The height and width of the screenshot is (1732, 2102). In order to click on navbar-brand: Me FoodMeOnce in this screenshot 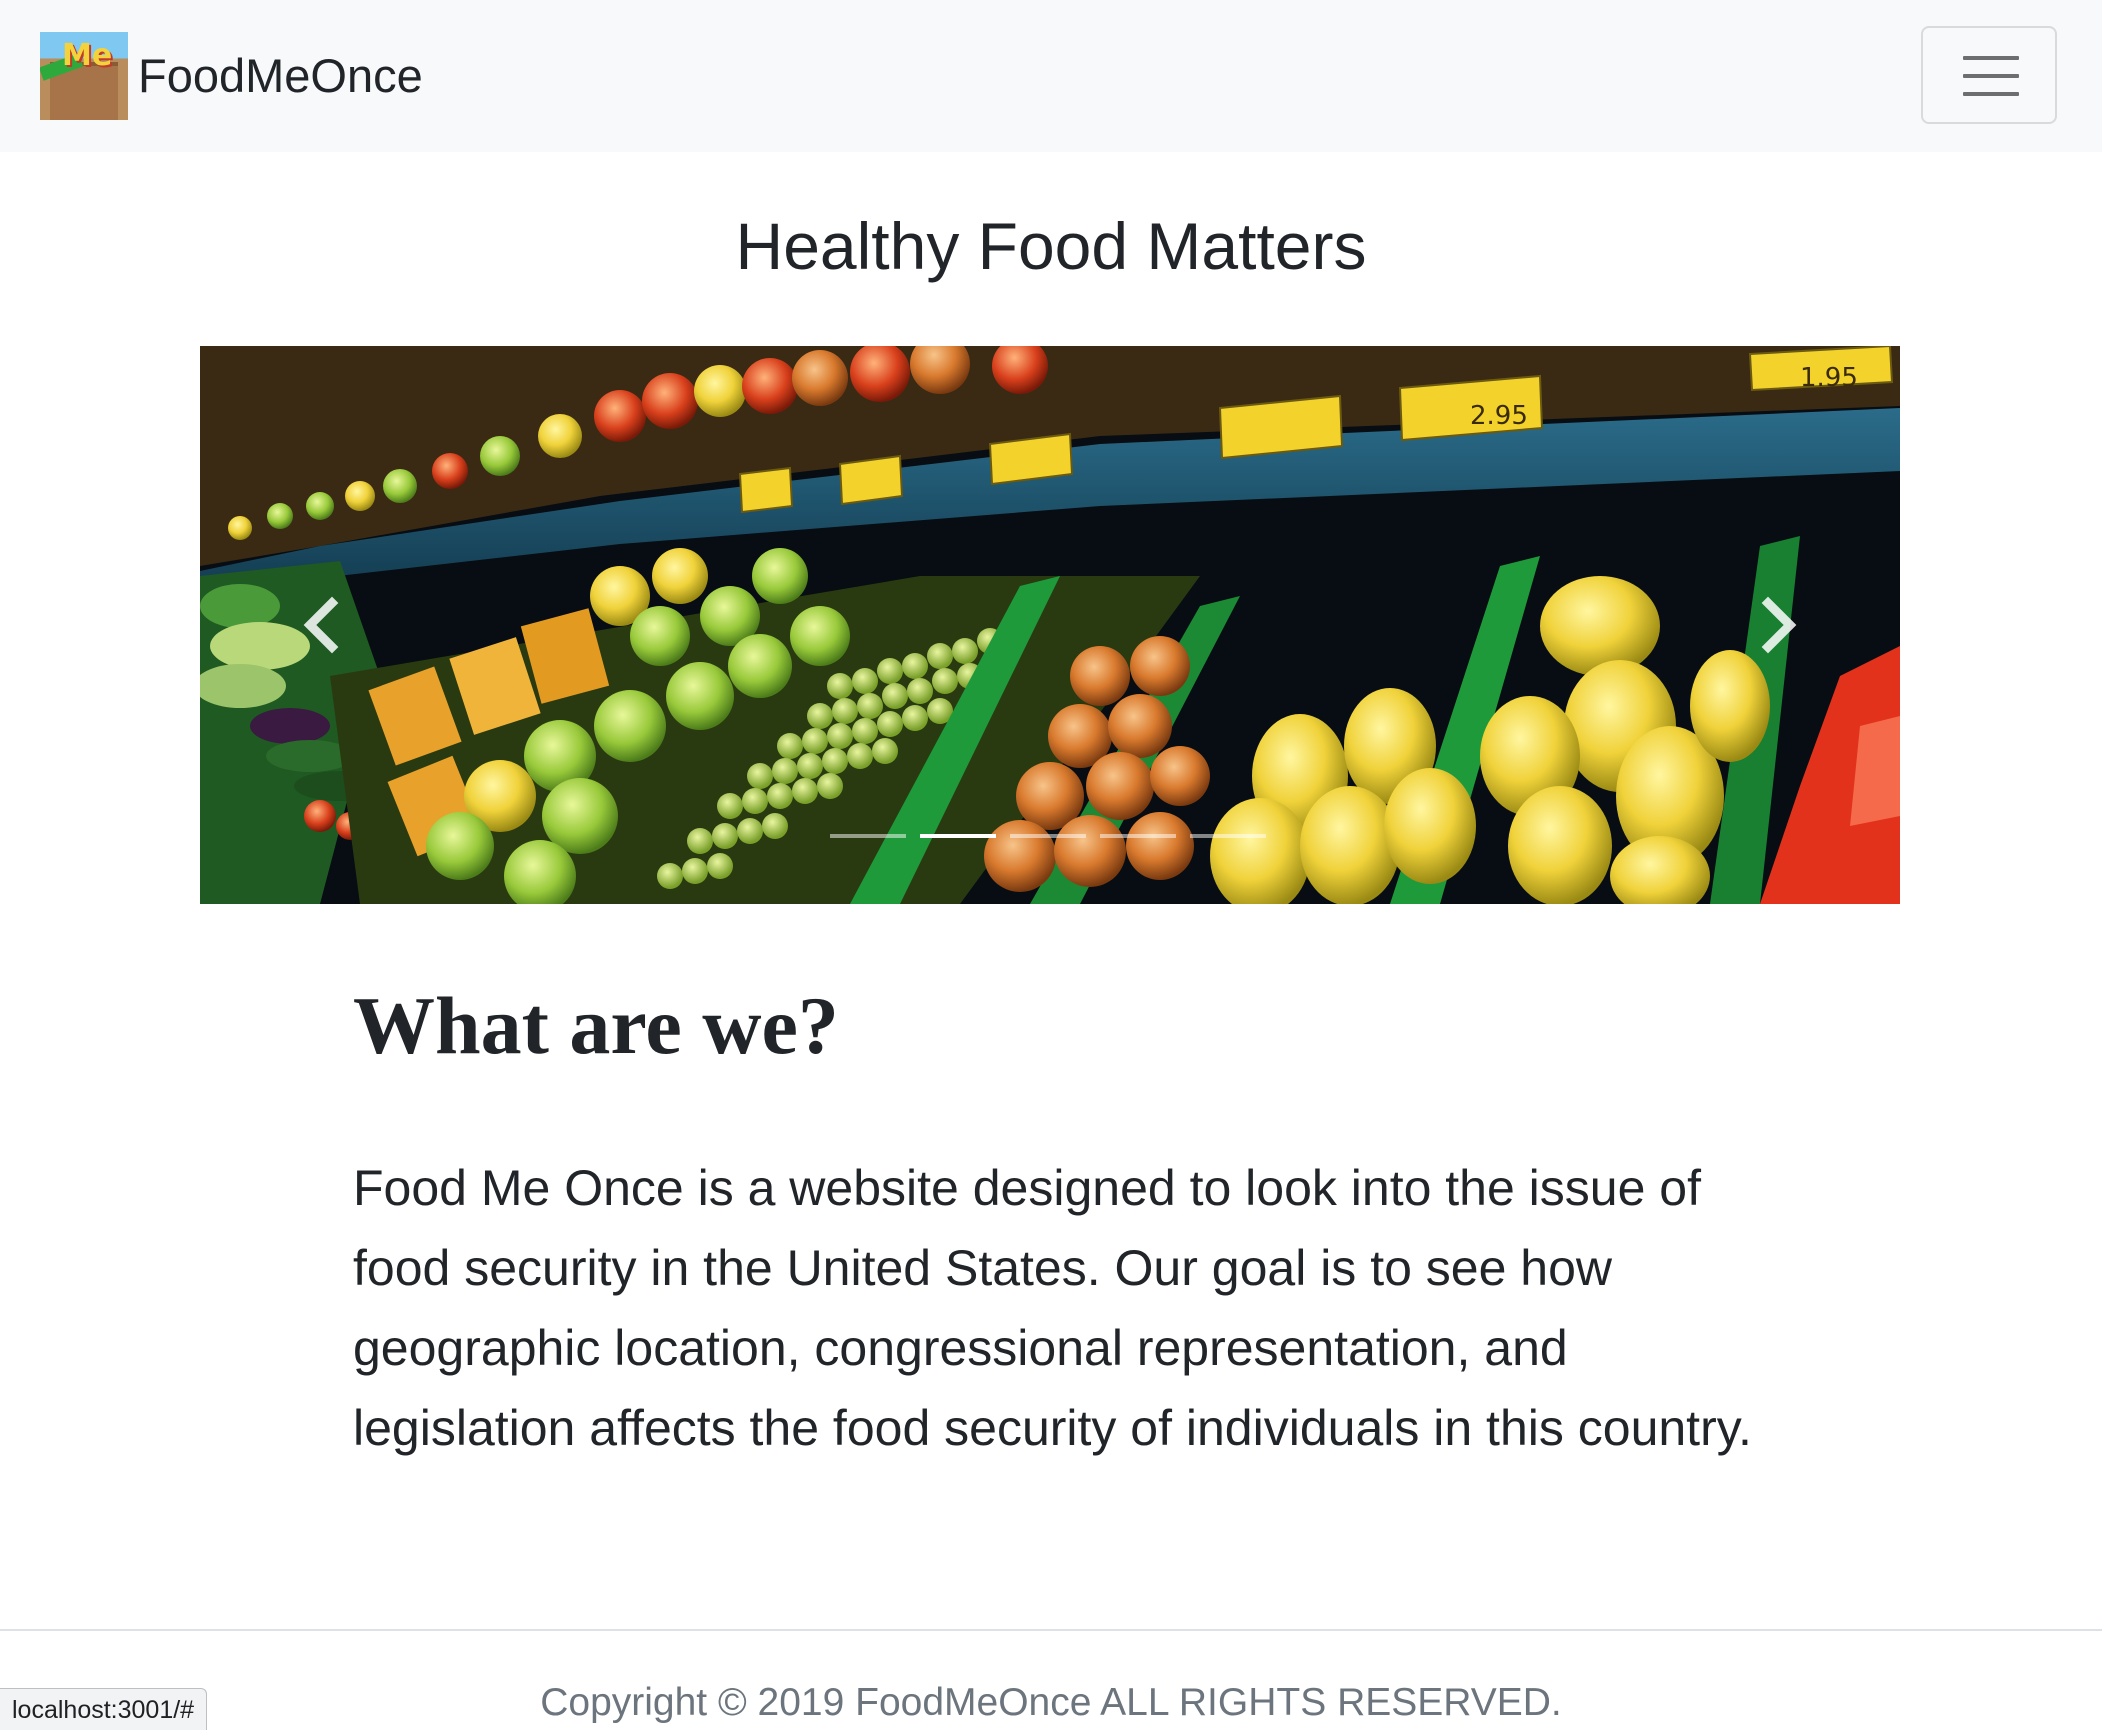, I will do `click(231, 76)`.